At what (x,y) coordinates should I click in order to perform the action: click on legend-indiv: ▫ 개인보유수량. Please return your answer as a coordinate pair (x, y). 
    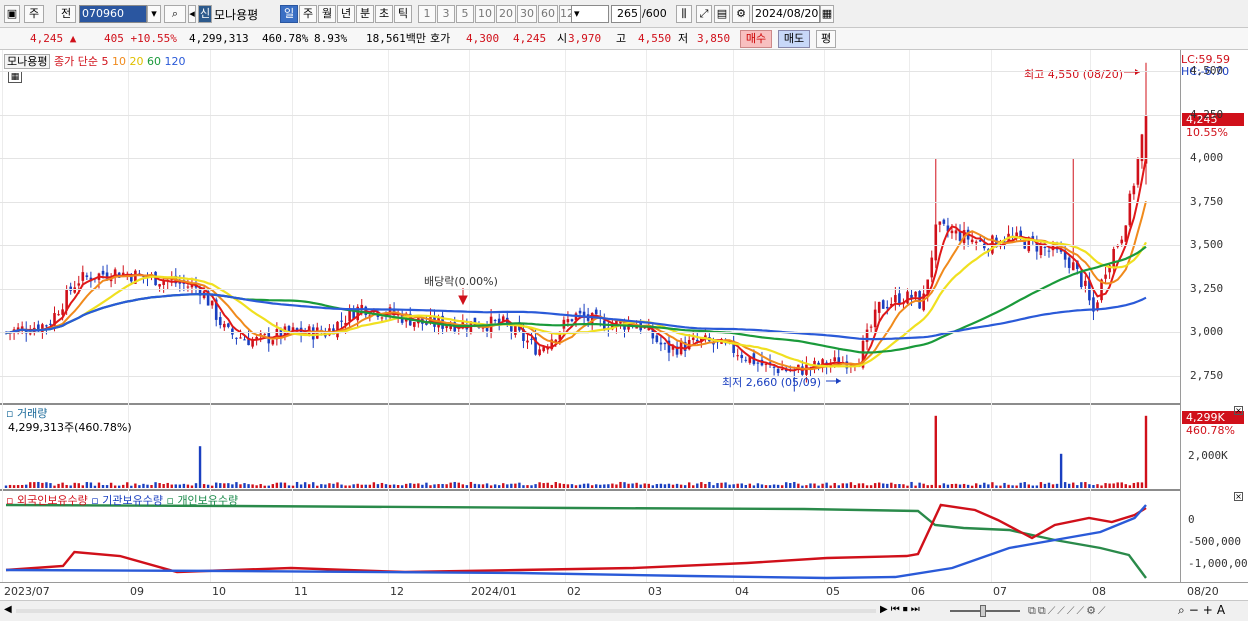
    Looking at the image, I should click on (202, 500).